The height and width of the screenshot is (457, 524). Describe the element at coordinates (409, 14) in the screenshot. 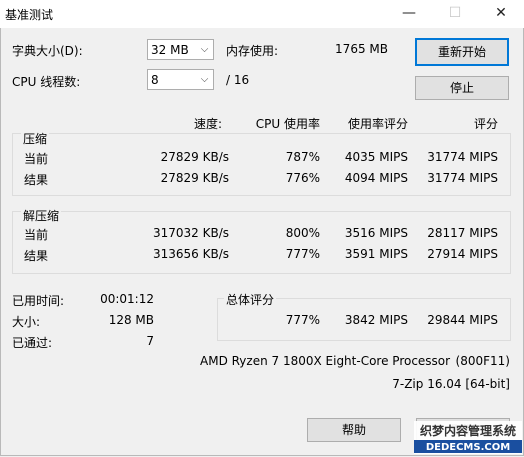

I see `minimize-button: —` at that location.